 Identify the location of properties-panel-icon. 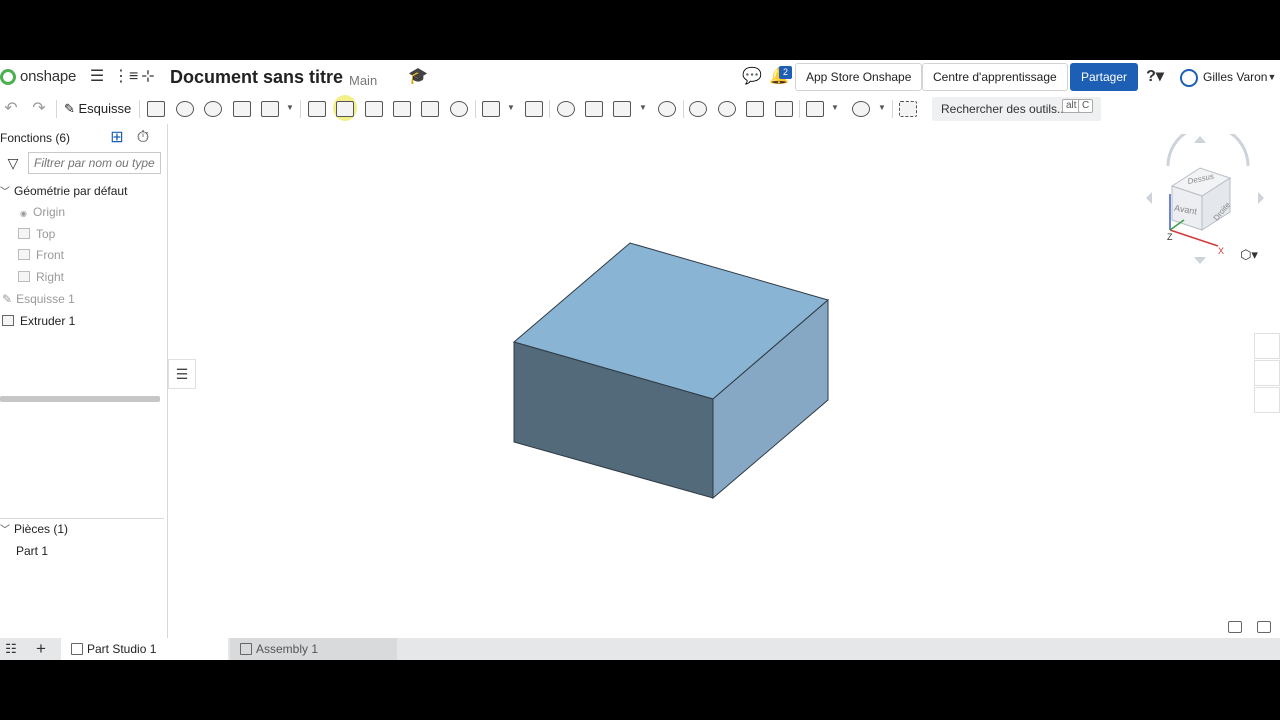
(1267, 373).